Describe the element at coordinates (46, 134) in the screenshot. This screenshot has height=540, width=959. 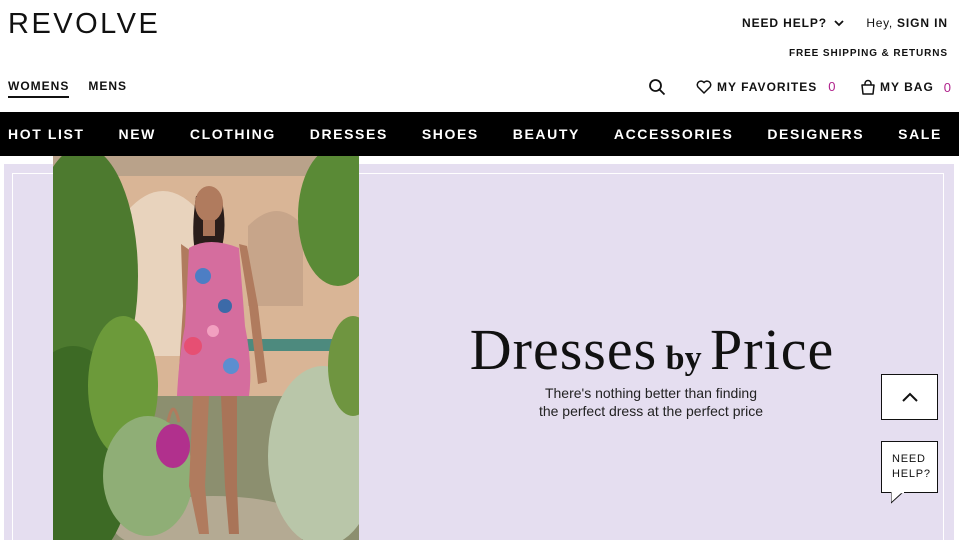
I see `nav-item-hot-list: HOT LIST` at that location.